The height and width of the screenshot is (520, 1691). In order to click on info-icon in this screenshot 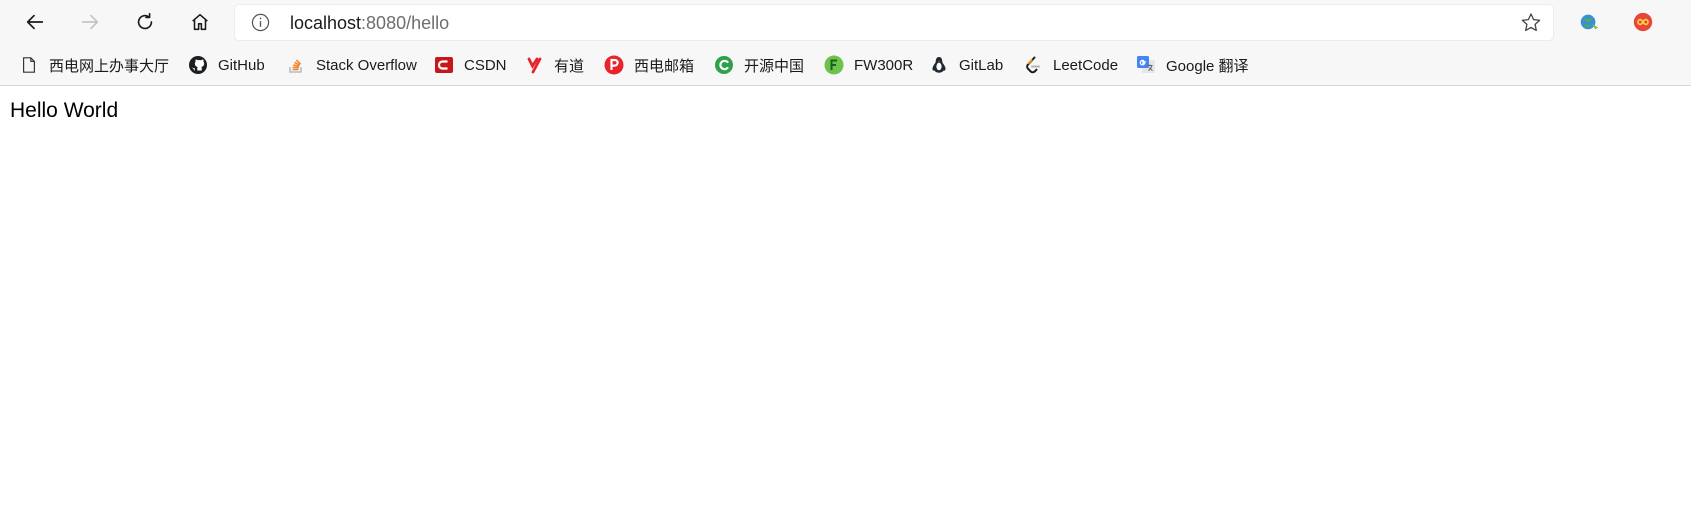, I will do `click(260, 22)`.